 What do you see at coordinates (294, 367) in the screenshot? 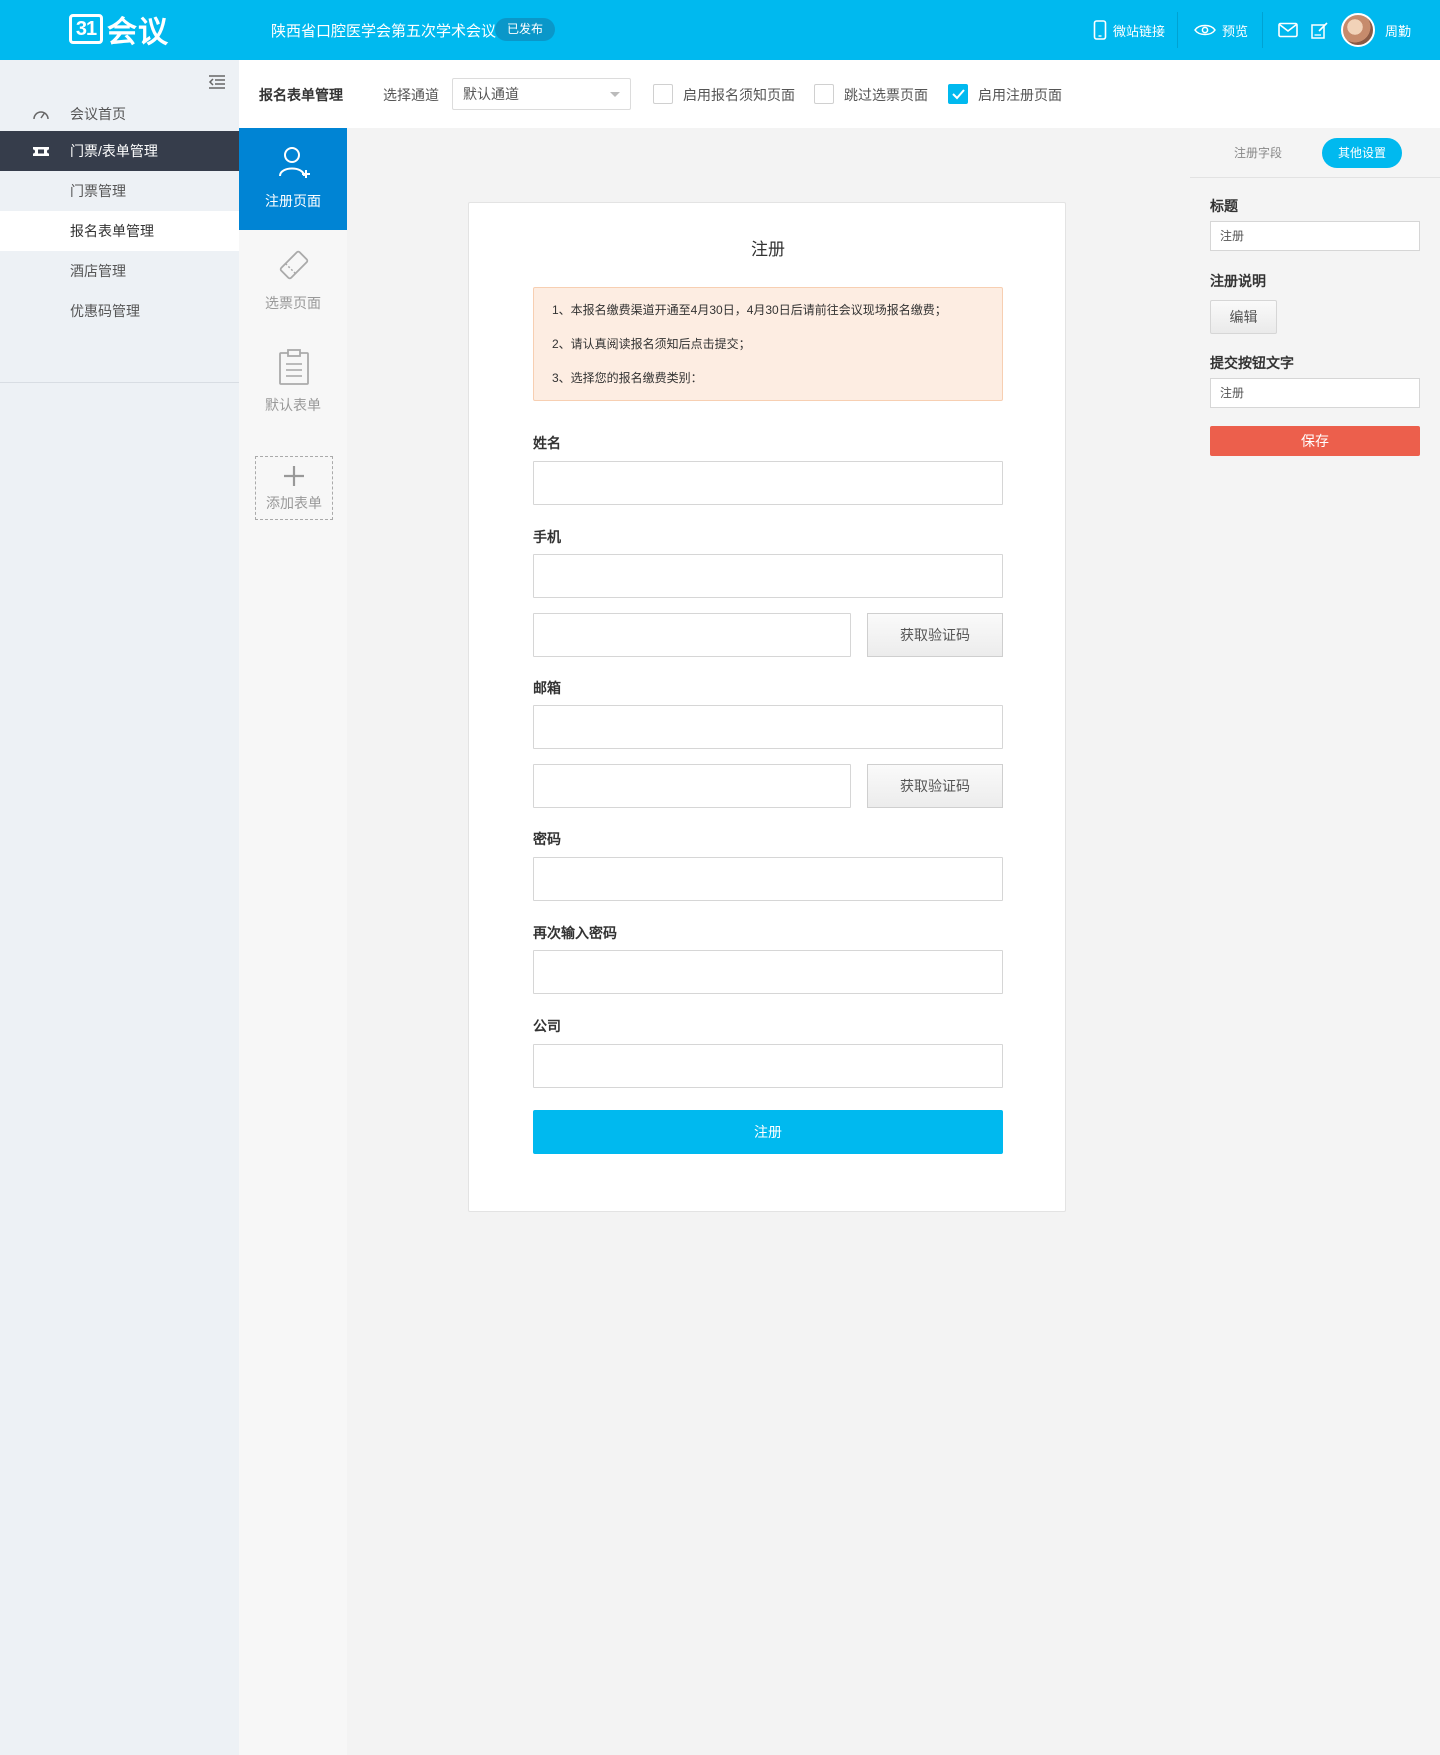
I see `clipboard-icon` at bounding box center [294, 367].